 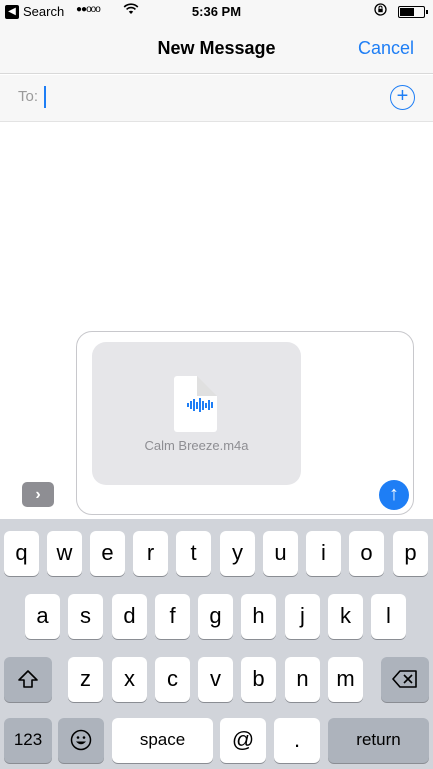 I want to click on expand-apps-button: ›, so click(x=38, y=494).